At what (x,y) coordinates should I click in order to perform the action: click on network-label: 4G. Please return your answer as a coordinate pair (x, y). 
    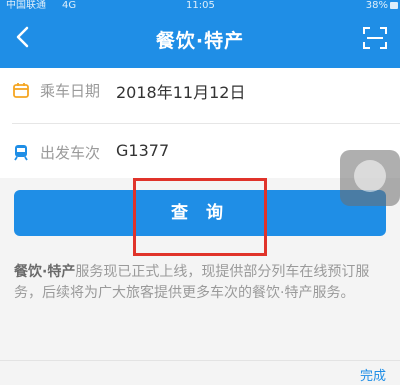
    Looking at the image, I should click on (69, 5).